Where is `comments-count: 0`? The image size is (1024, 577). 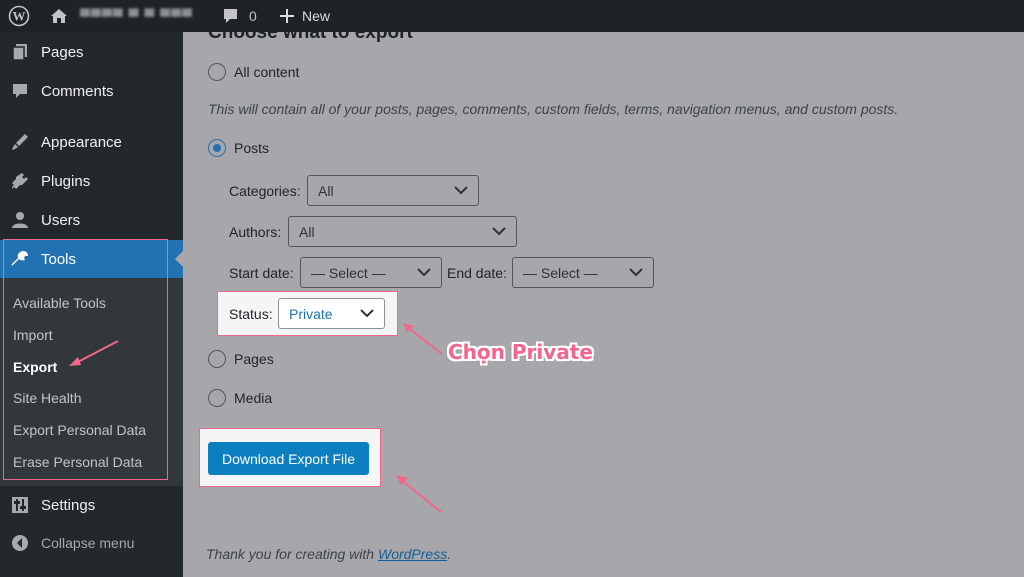 comments-count: 0 is located at coordinates (253, 16).